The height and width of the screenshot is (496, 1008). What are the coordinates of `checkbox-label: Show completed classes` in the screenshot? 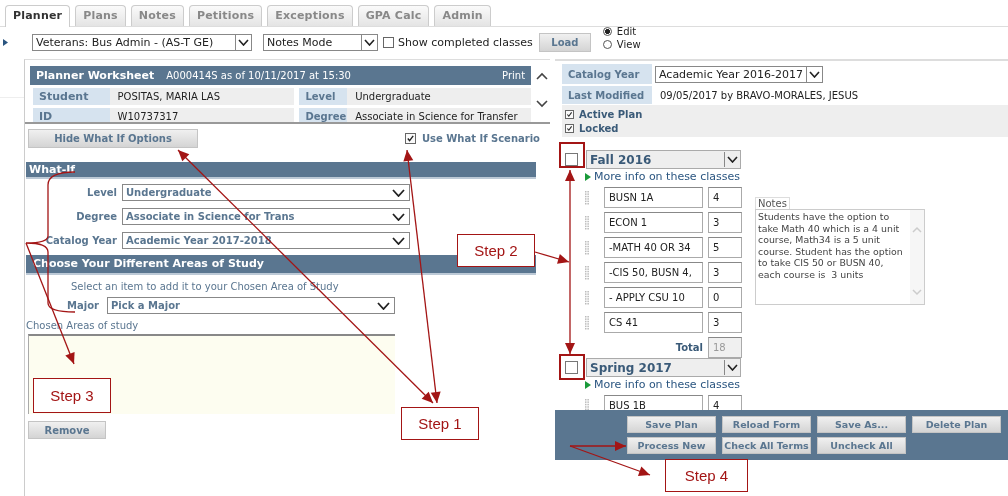 It's located at (465, 42).